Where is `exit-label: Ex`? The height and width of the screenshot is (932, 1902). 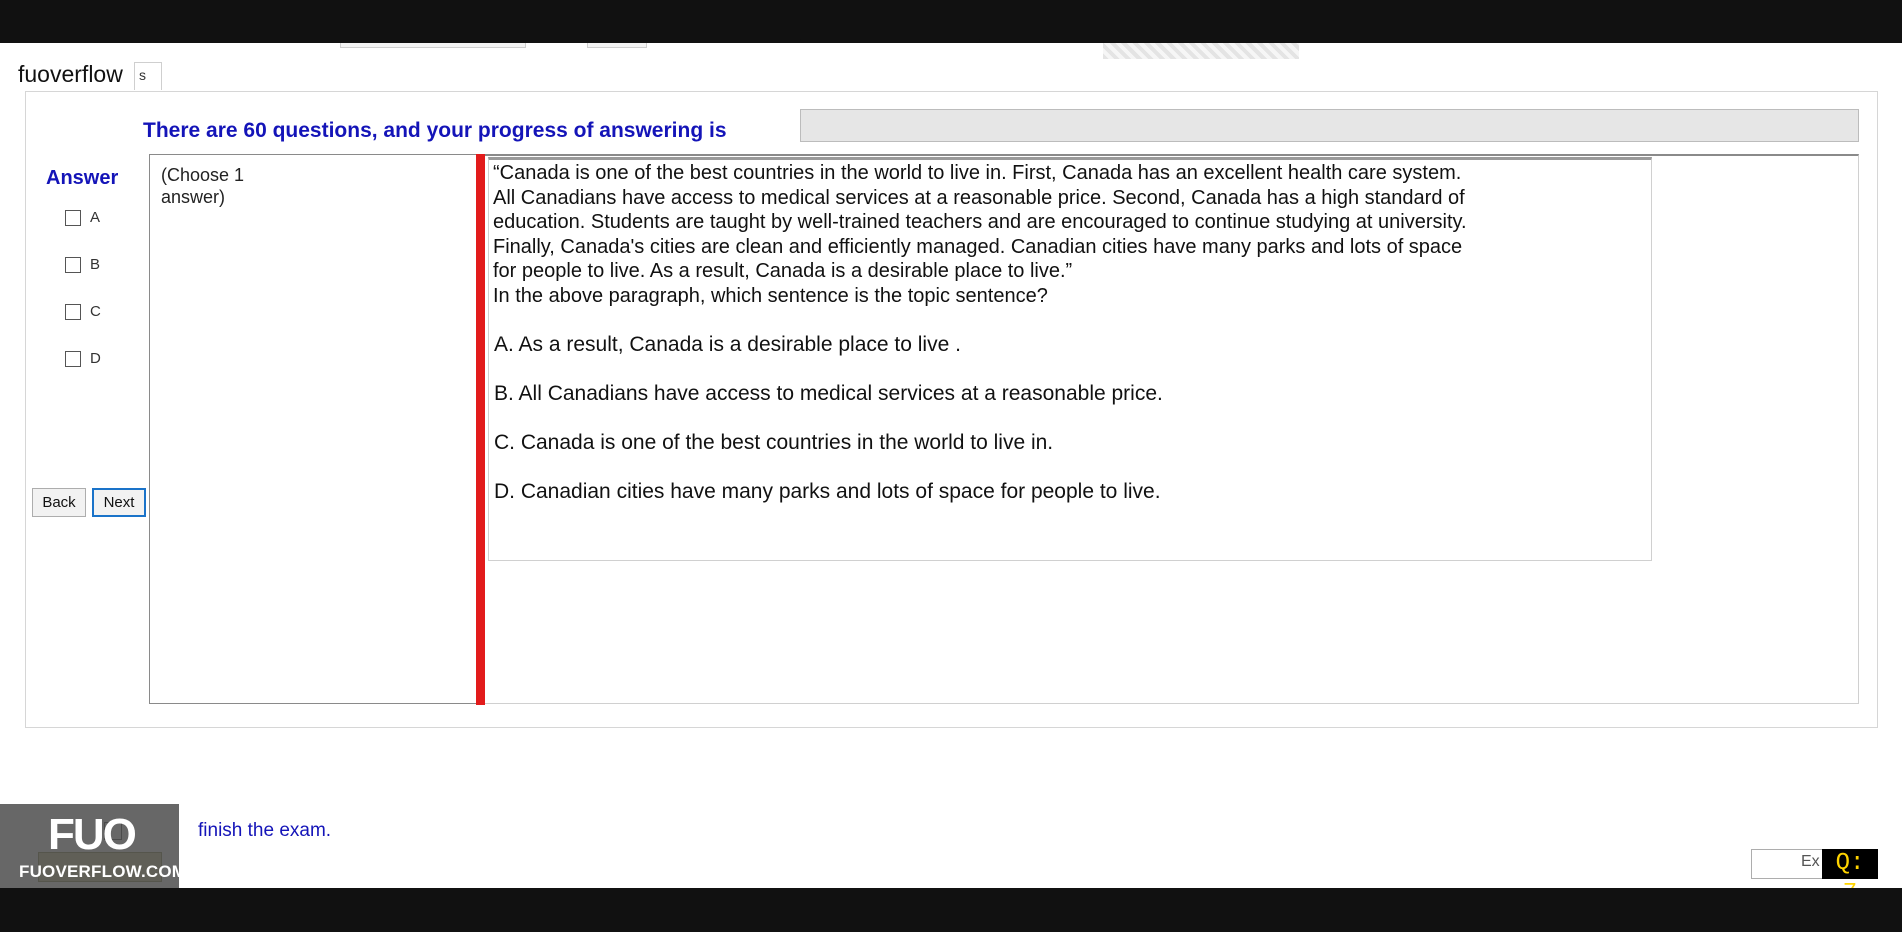 exit-label: Ex is located at coordinates (1810, 861).